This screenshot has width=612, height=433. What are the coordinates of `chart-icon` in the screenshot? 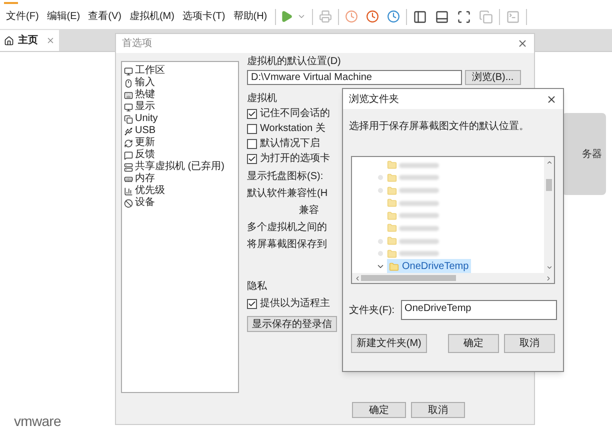 It's located at (128, 191).